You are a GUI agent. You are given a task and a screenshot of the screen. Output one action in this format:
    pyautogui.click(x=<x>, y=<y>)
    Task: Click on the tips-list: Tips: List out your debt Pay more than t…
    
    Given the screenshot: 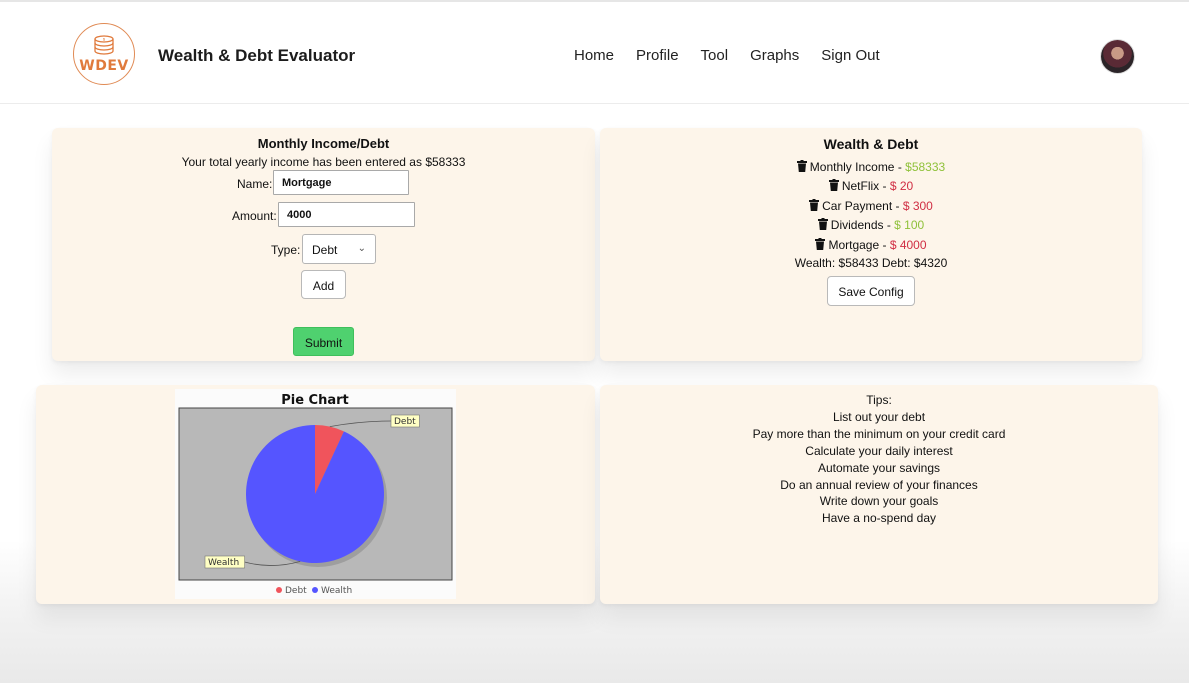 What is the action you would take?
    pyautogui.click(x=879, y=459)
    